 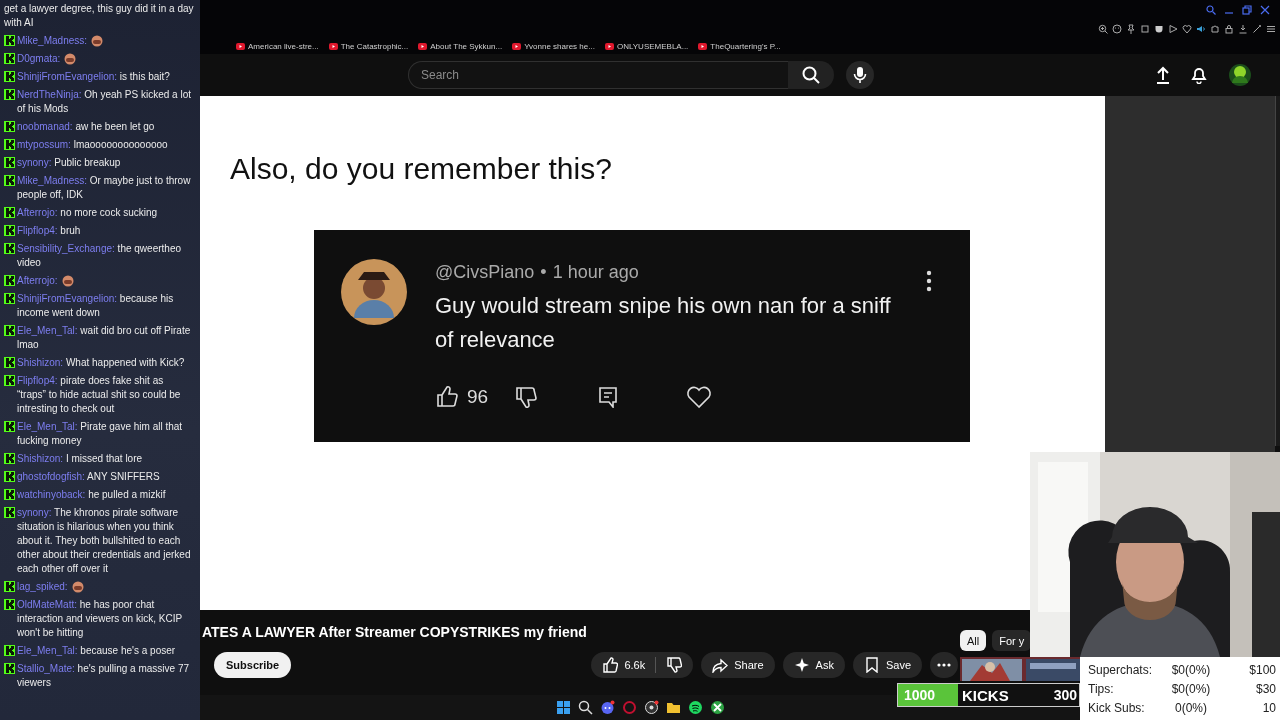 What do you see at coordinates (1065, 695) in the screenshot?
I see `goal-target: 300` at bounding box center [1065, 695].